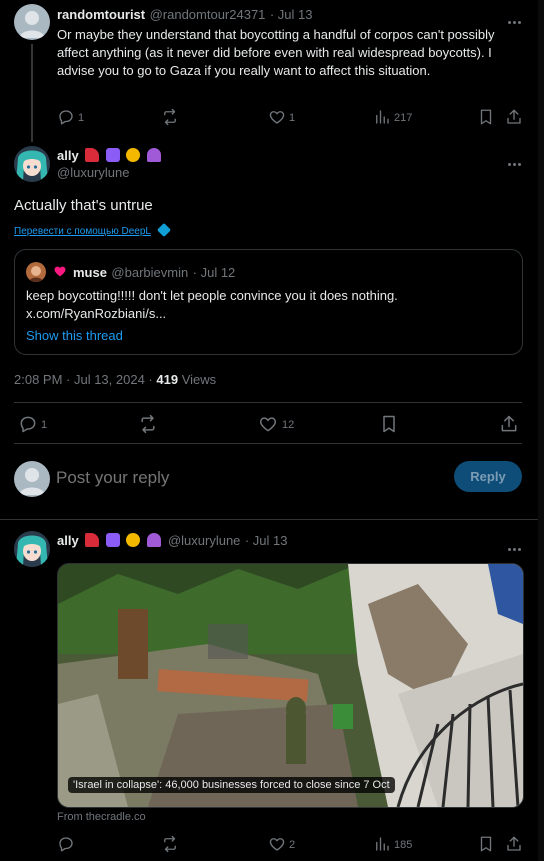 The width and height of the screenshot is (544, 861). What do you see at coordinates (150, 272) in the screenshot?
I see `quoted-author-handle: @barbievmin` at bounding box center [150, 272].